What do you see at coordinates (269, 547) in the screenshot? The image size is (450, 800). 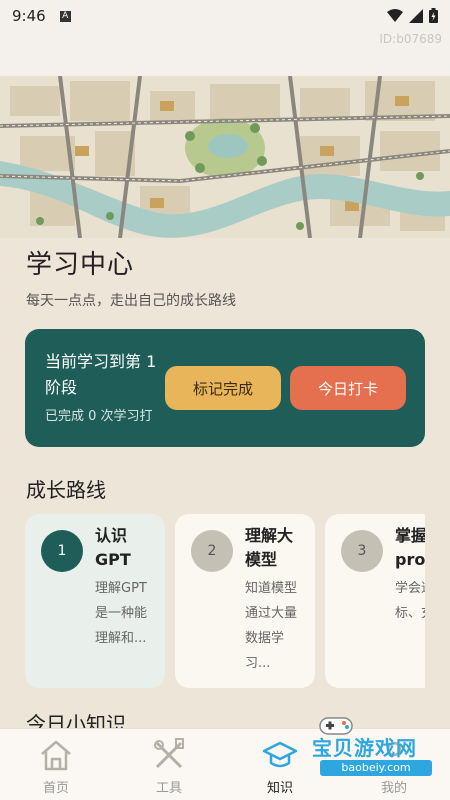 I see `step-name: 理解大模型` at bounding box center [269, 547].